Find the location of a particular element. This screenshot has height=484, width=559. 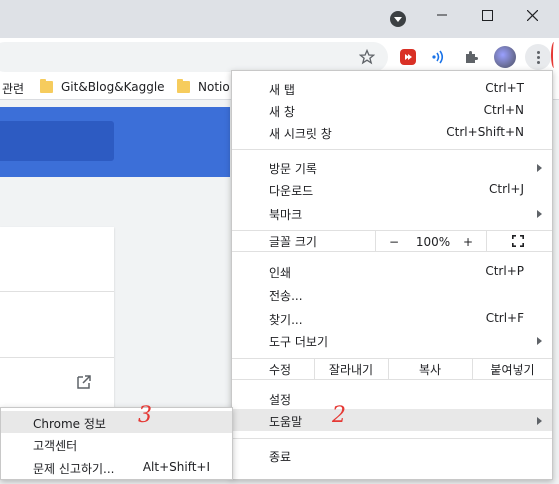

menu-item-label: 도구 더보기 is located at coordinates (299, 342).